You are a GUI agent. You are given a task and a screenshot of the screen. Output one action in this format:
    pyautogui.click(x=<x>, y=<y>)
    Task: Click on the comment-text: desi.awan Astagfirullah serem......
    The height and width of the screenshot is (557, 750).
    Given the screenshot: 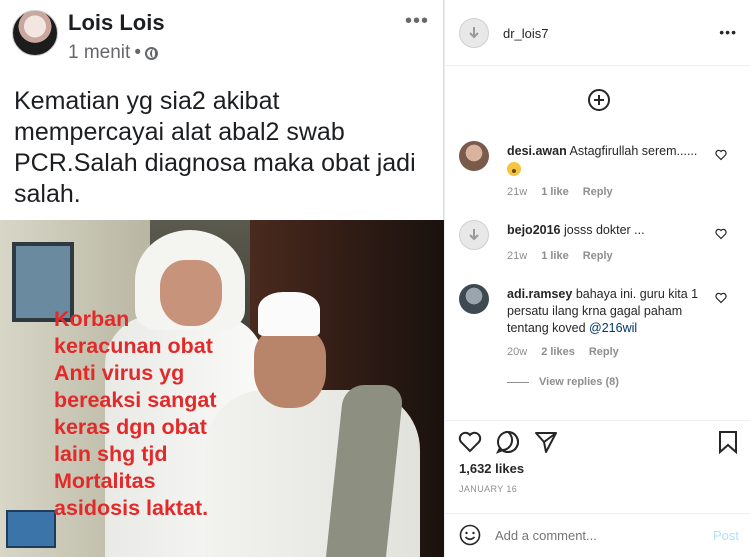 What is the action you would take?
    pyautogui.click(x=609, y=160)
    